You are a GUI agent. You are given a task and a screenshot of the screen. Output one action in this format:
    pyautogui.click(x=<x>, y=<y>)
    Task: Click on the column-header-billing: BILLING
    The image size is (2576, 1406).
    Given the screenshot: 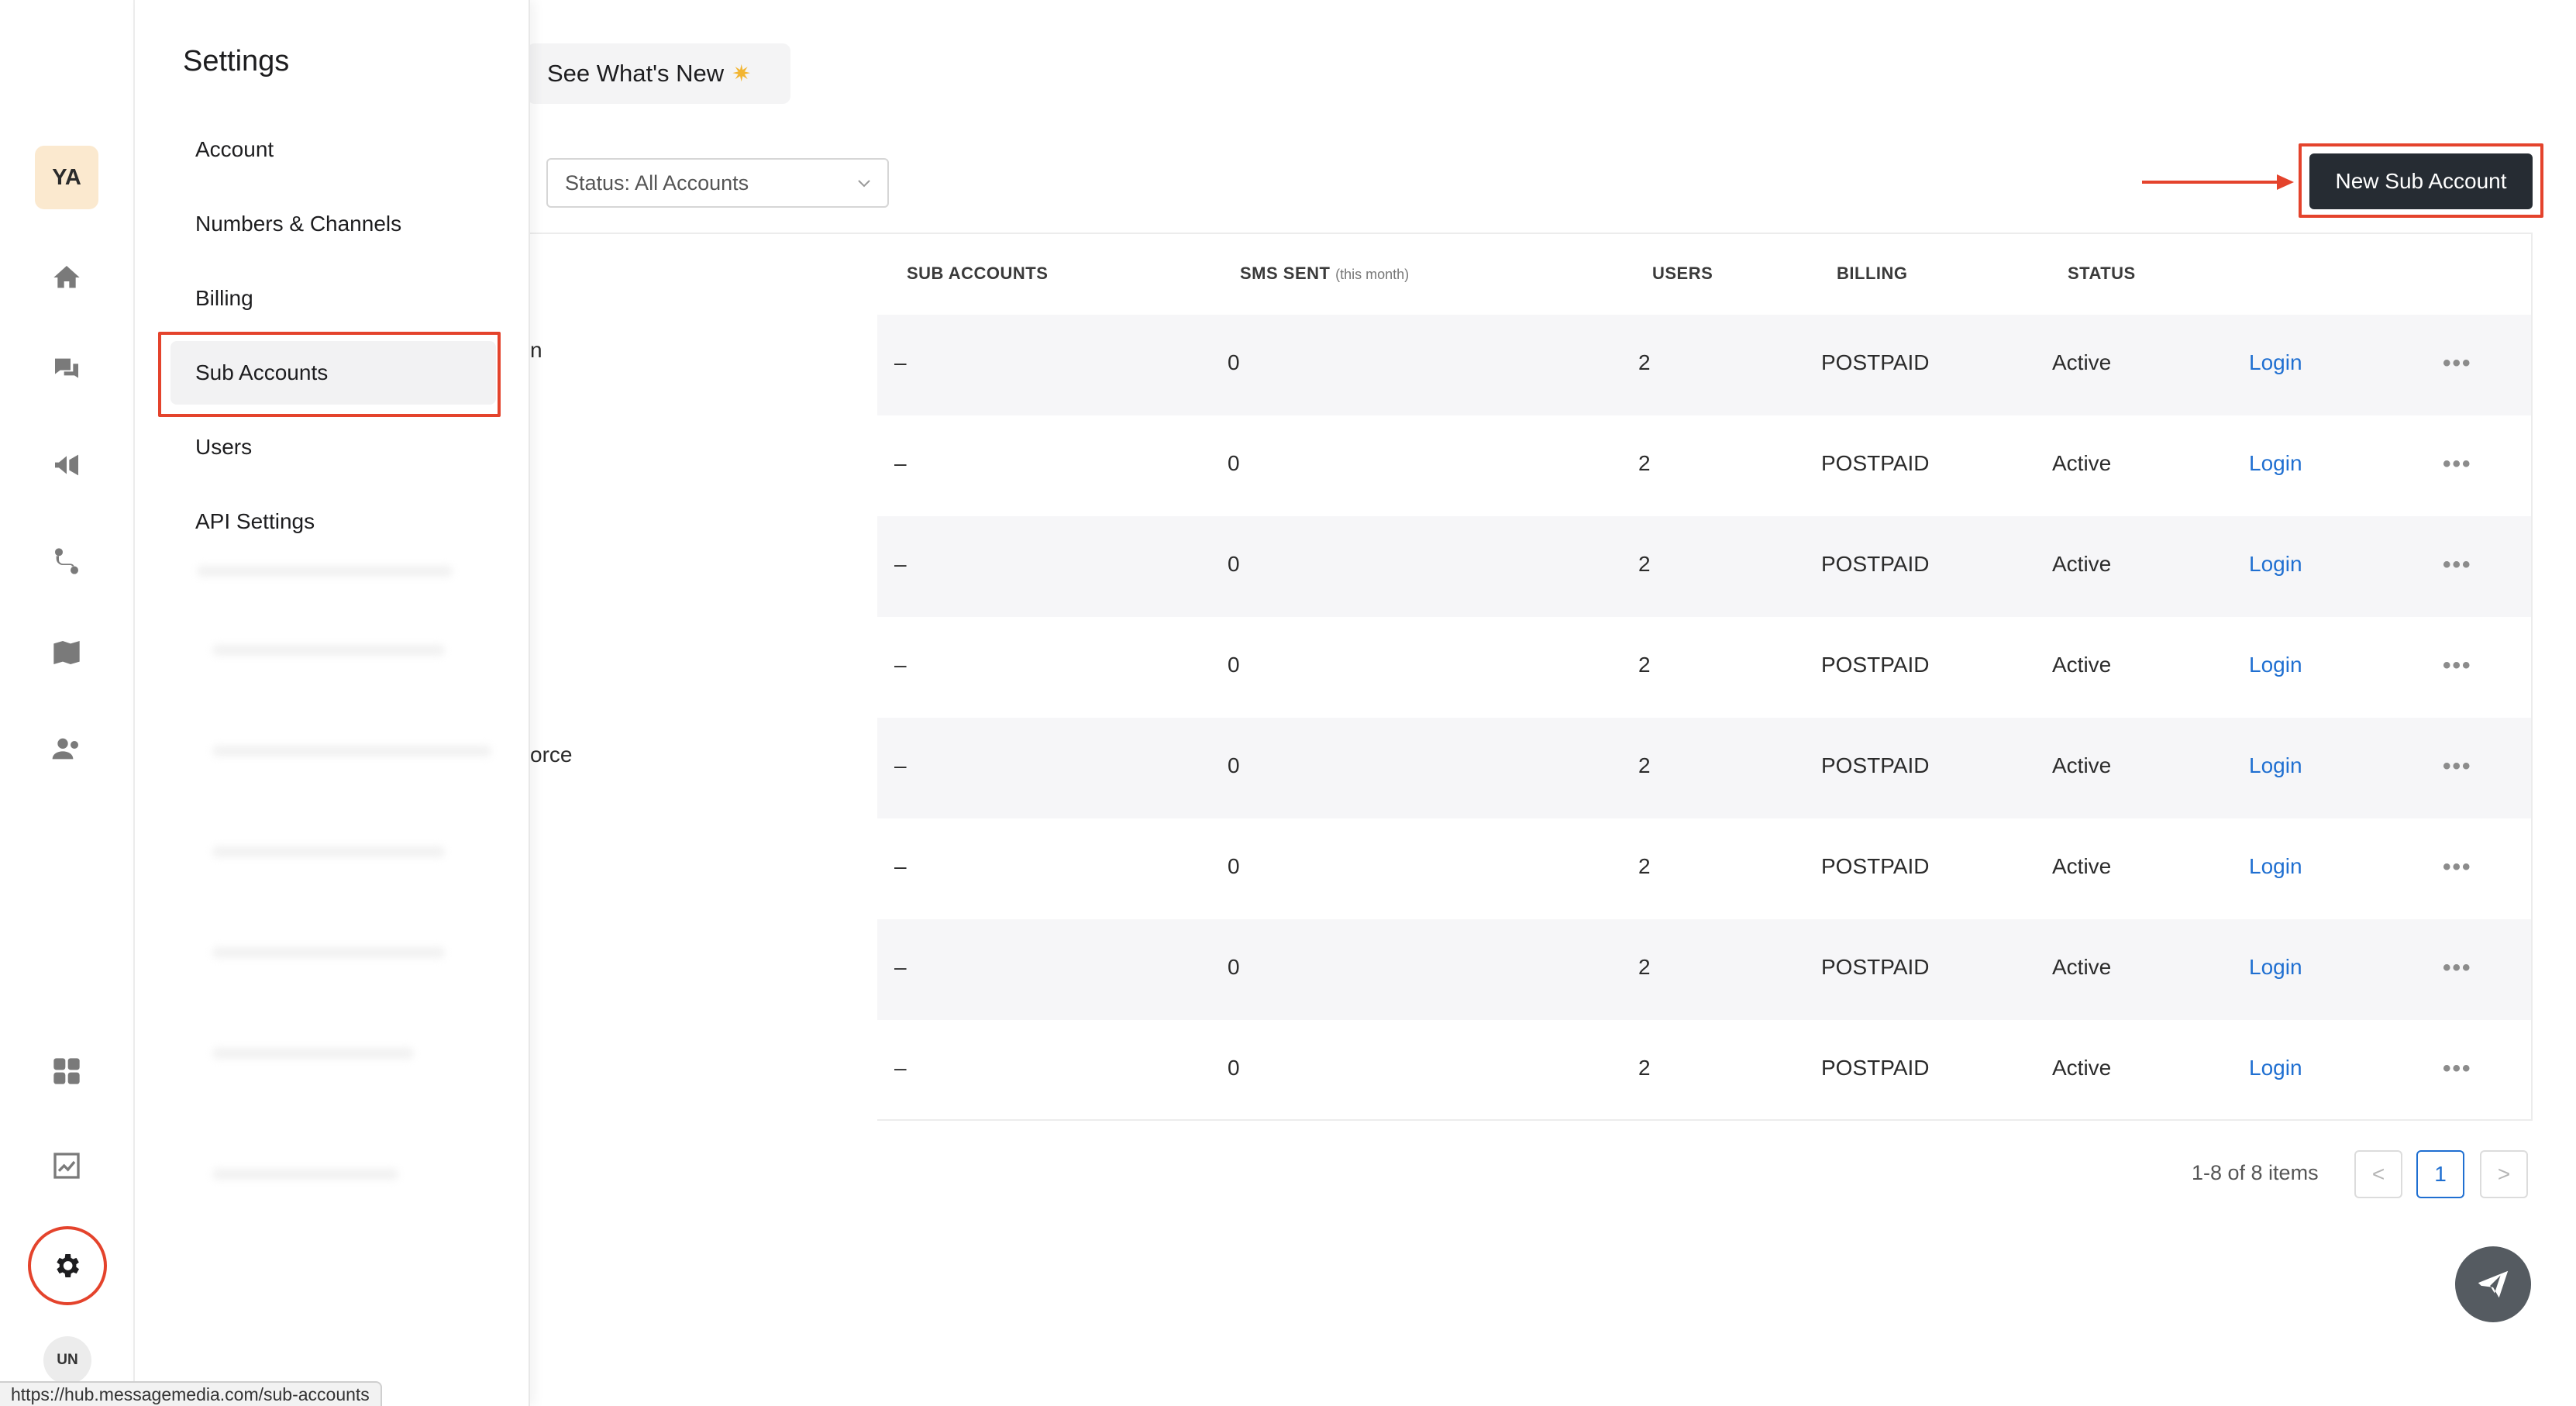 What is the action you would take?
    pyautogui.click(x=1872, y=274)
    